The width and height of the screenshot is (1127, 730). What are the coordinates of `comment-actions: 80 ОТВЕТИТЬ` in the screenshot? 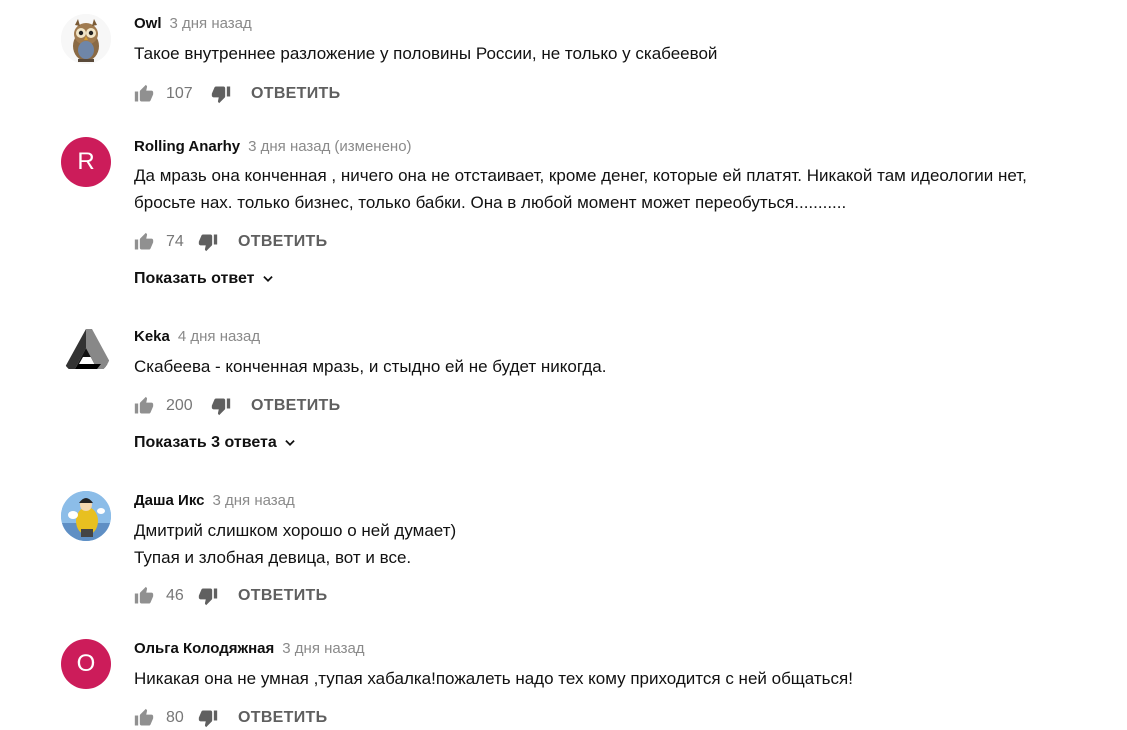 It's located at (229, 718).